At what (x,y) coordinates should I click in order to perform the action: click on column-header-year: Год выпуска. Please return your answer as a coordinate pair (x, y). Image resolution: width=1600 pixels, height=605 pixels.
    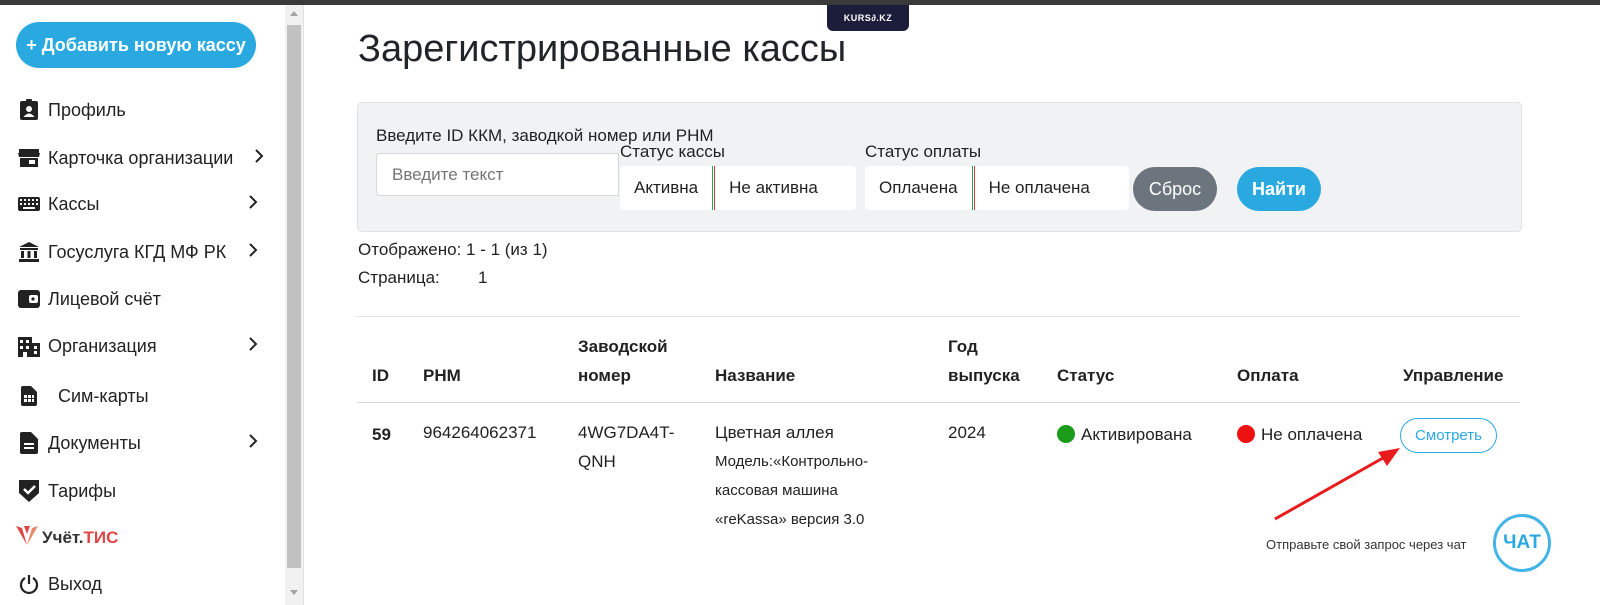
    Looking at the image, I should click on (984, 361).